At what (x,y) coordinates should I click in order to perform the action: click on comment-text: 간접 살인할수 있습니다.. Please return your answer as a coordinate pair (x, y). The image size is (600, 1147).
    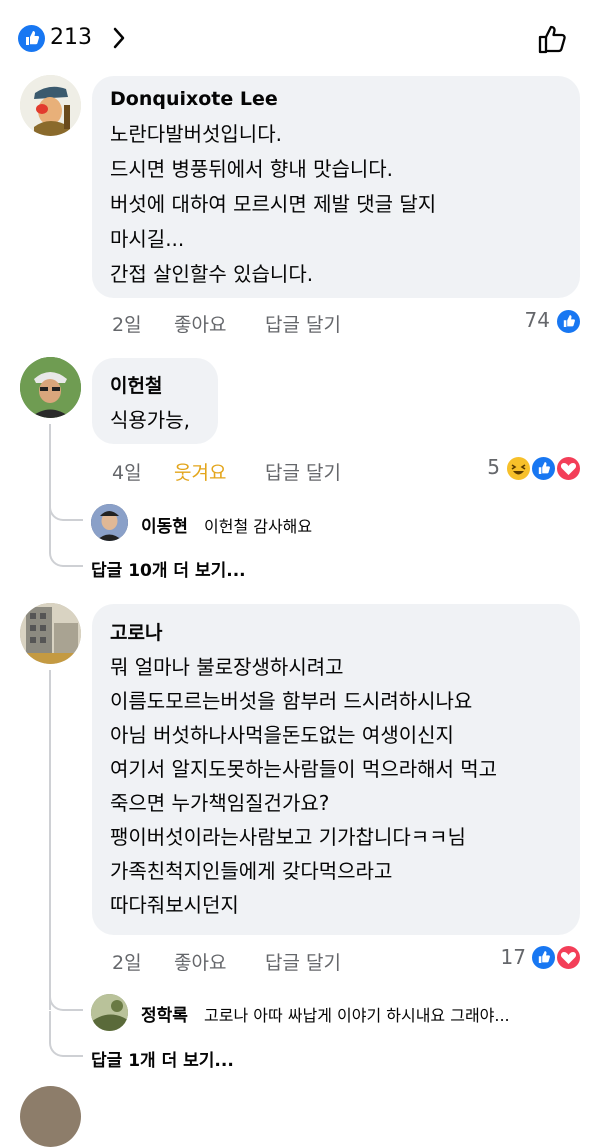
    Looking at the image, I should click on (212, 274).